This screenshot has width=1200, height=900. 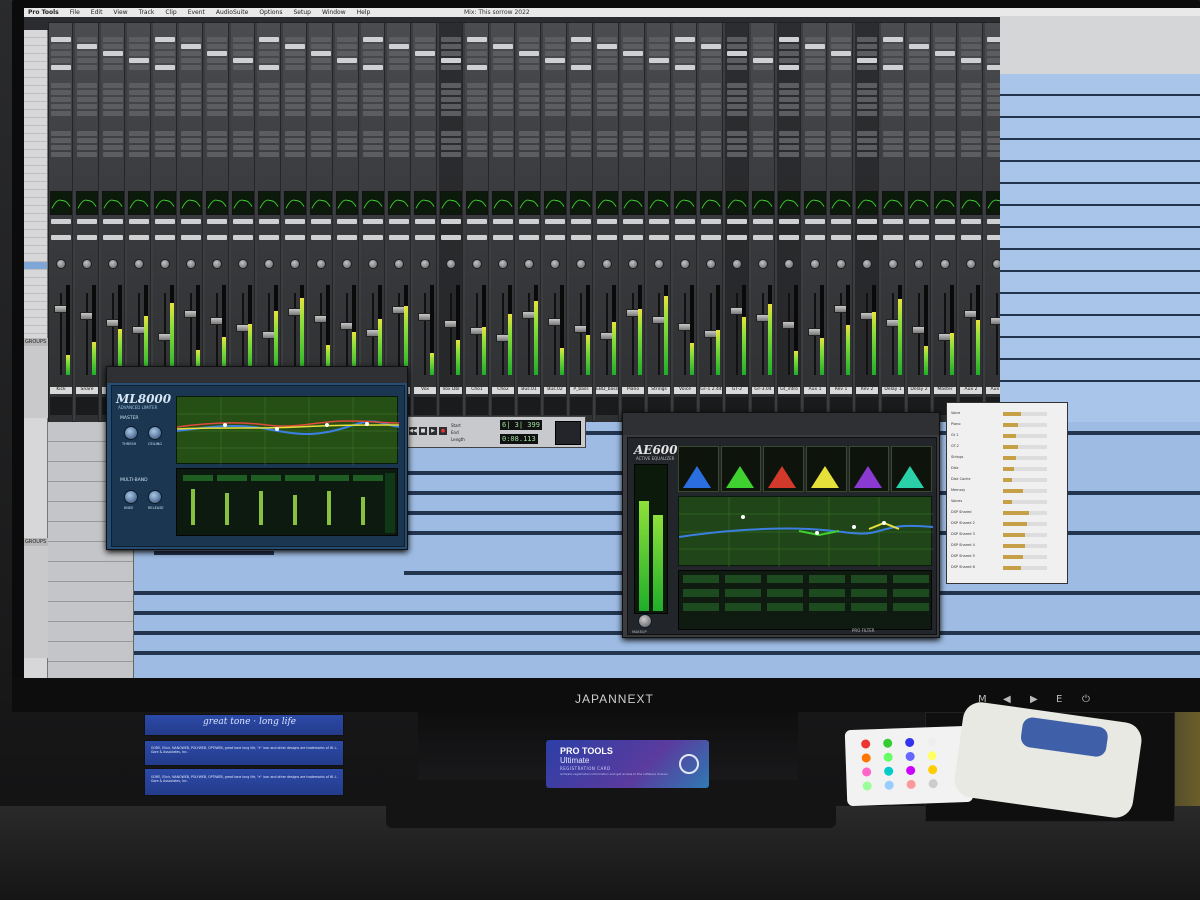 I want to click on track-name: Master, so click(x=945, y=390).